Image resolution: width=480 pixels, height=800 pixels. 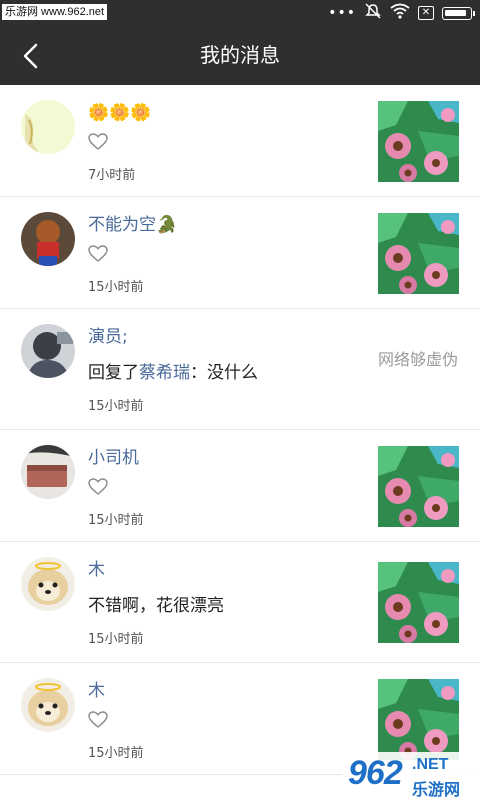 I want to click on reply-text: 回复了蔡希瑞：没什么, so click(x=173, y=373).